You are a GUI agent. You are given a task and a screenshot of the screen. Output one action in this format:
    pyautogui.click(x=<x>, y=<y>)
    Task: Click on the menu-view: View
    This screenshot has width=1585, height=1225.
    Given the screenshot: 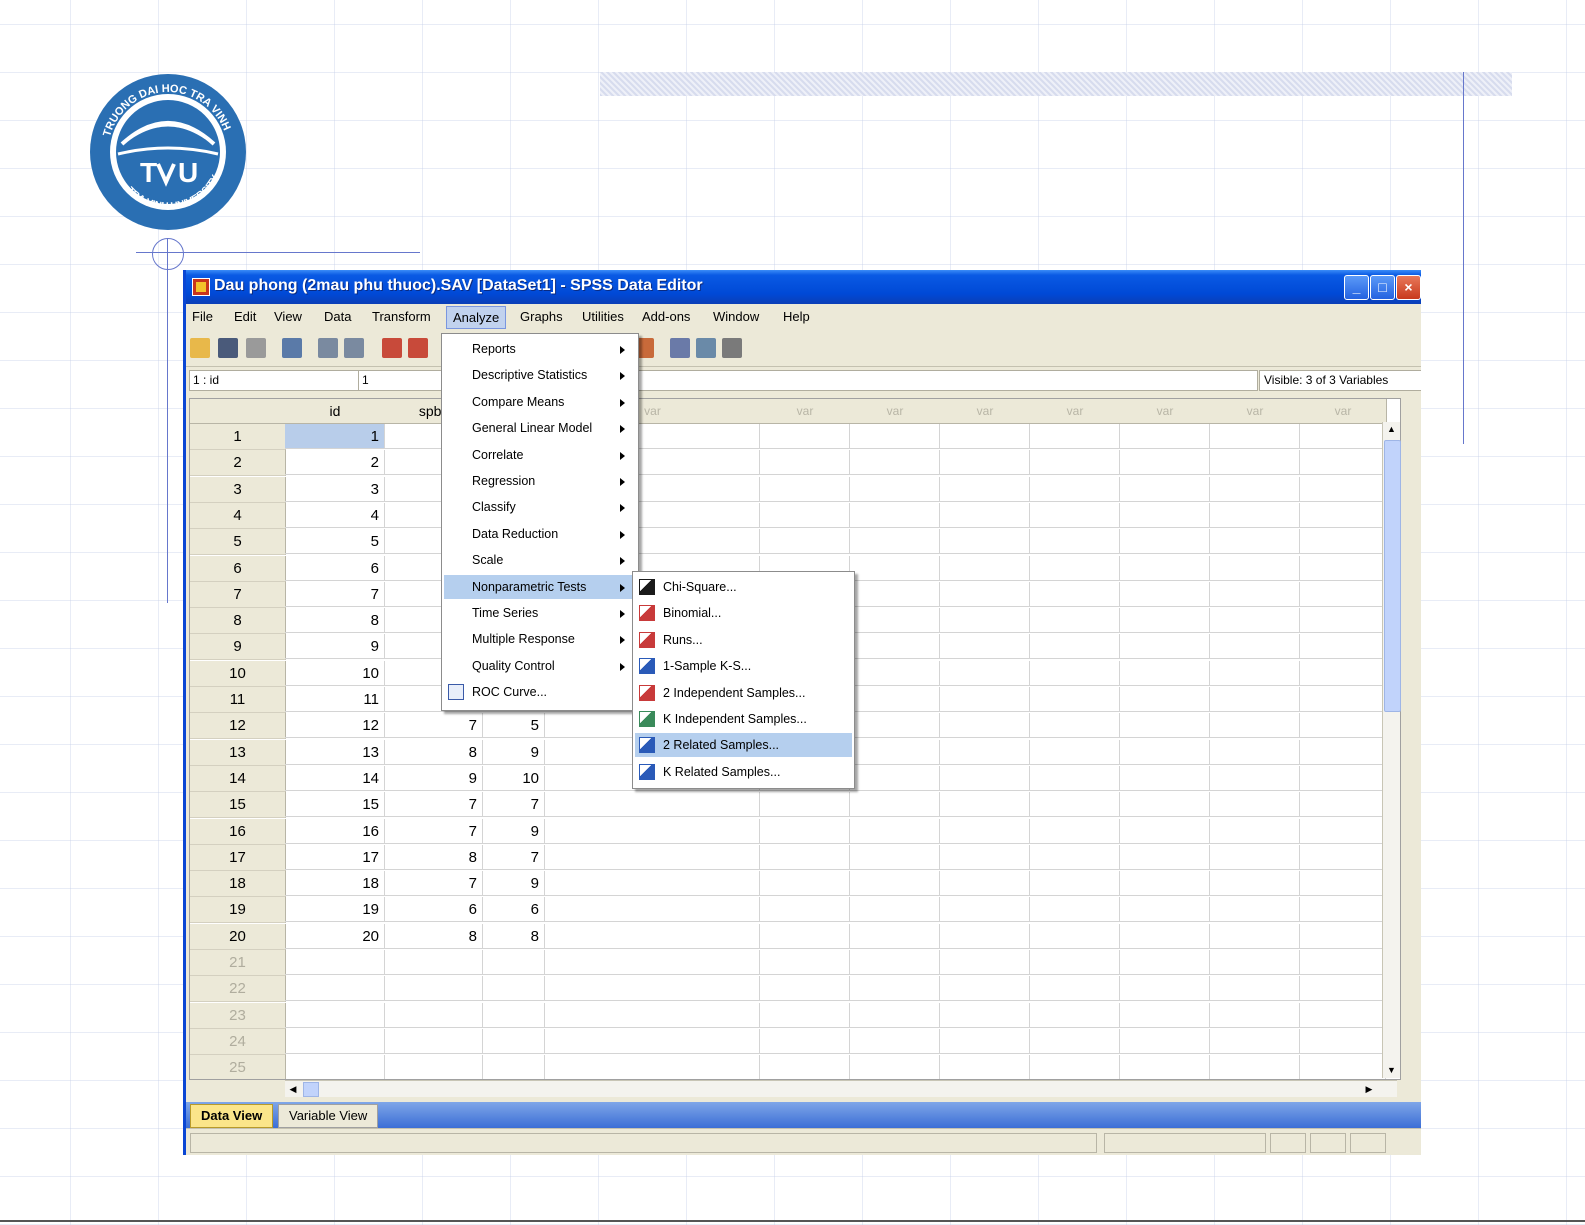 What is the action you would take?
    pyautogui.click(x=288, y=316)
    